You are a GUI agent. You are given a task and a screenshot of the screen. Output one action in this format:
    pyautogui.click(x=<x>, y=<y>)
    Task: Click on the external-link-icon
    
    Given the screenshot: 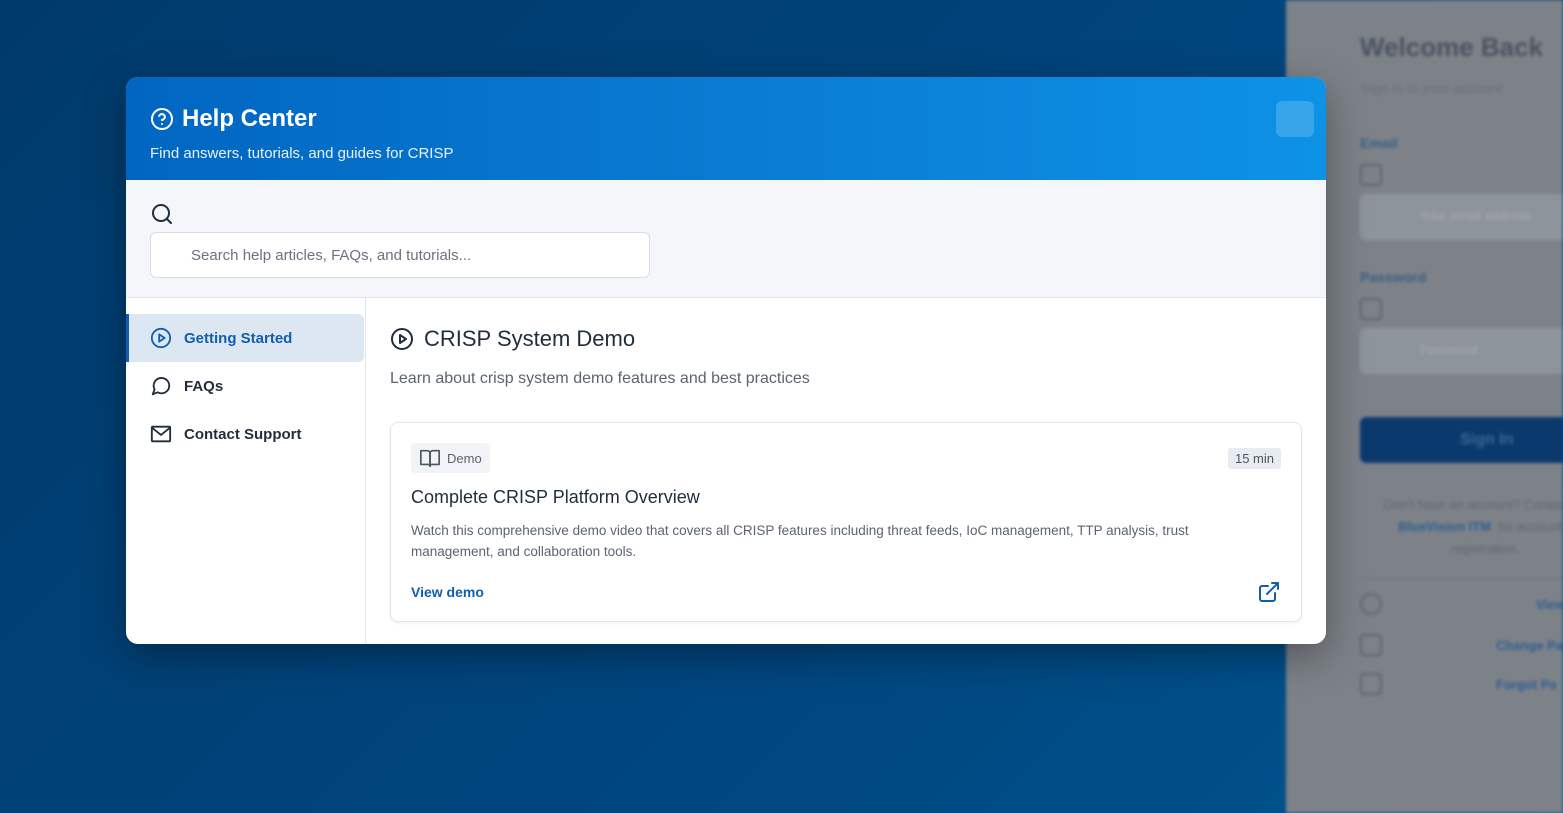 What is the action you would take?
    pyautogui.click(x=1269, y=592)
    